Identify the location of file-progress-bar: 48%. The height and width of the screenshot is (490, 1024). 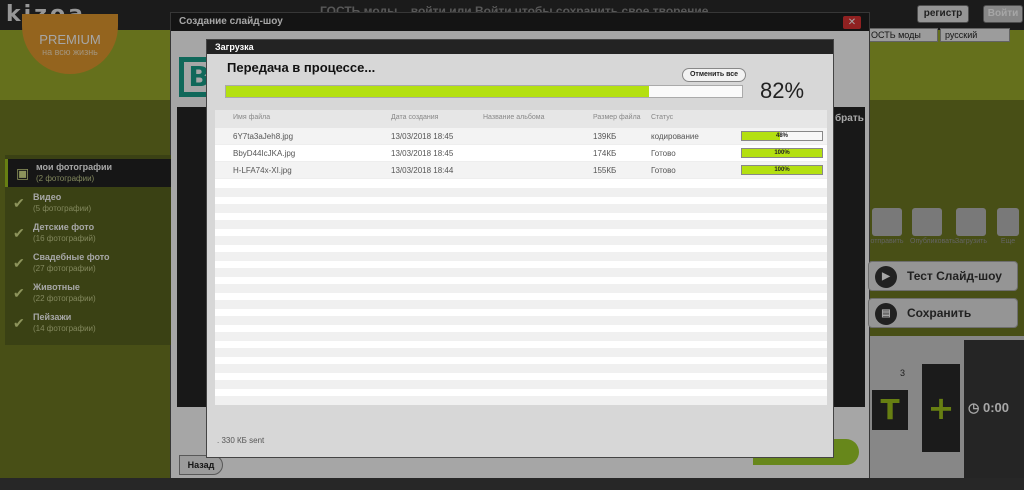
(782, 136).